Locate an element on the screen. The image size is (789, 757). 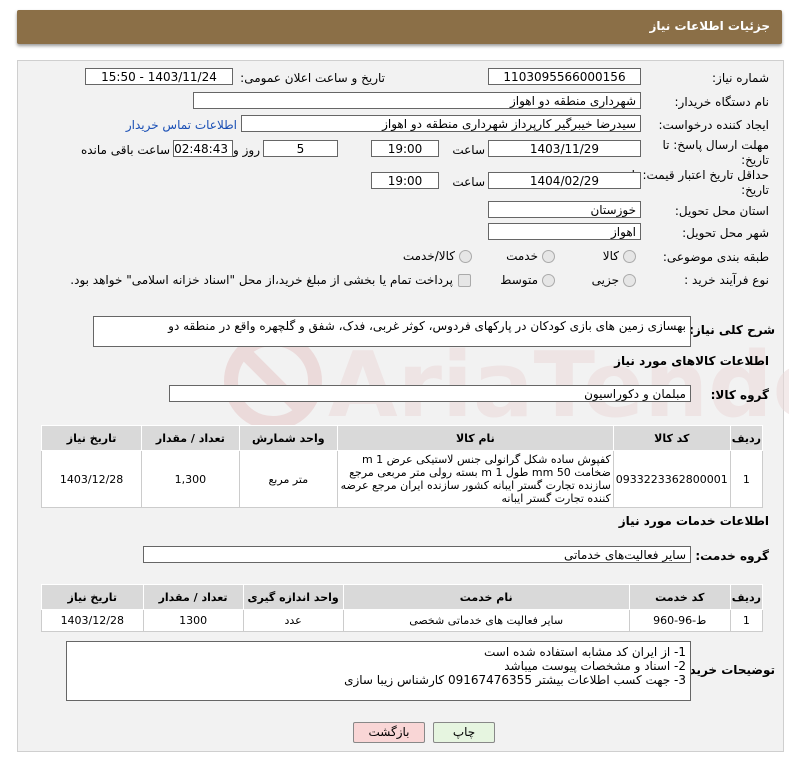
goods-section-title: اطلاعات کالاهای مورد نیاز is located at coordinates (691, 361).